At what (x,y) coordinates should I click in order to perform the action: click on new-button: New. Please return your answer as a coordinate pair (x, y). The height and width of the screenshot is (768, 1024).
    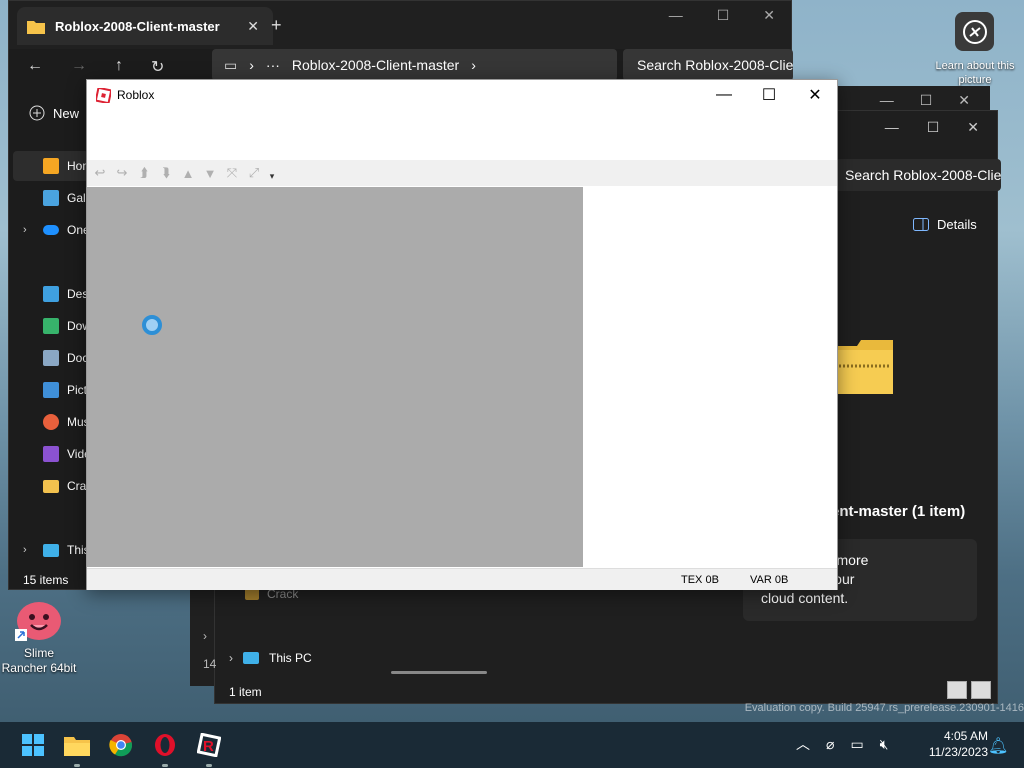
    Looking at the image, I should click on (54, 113).